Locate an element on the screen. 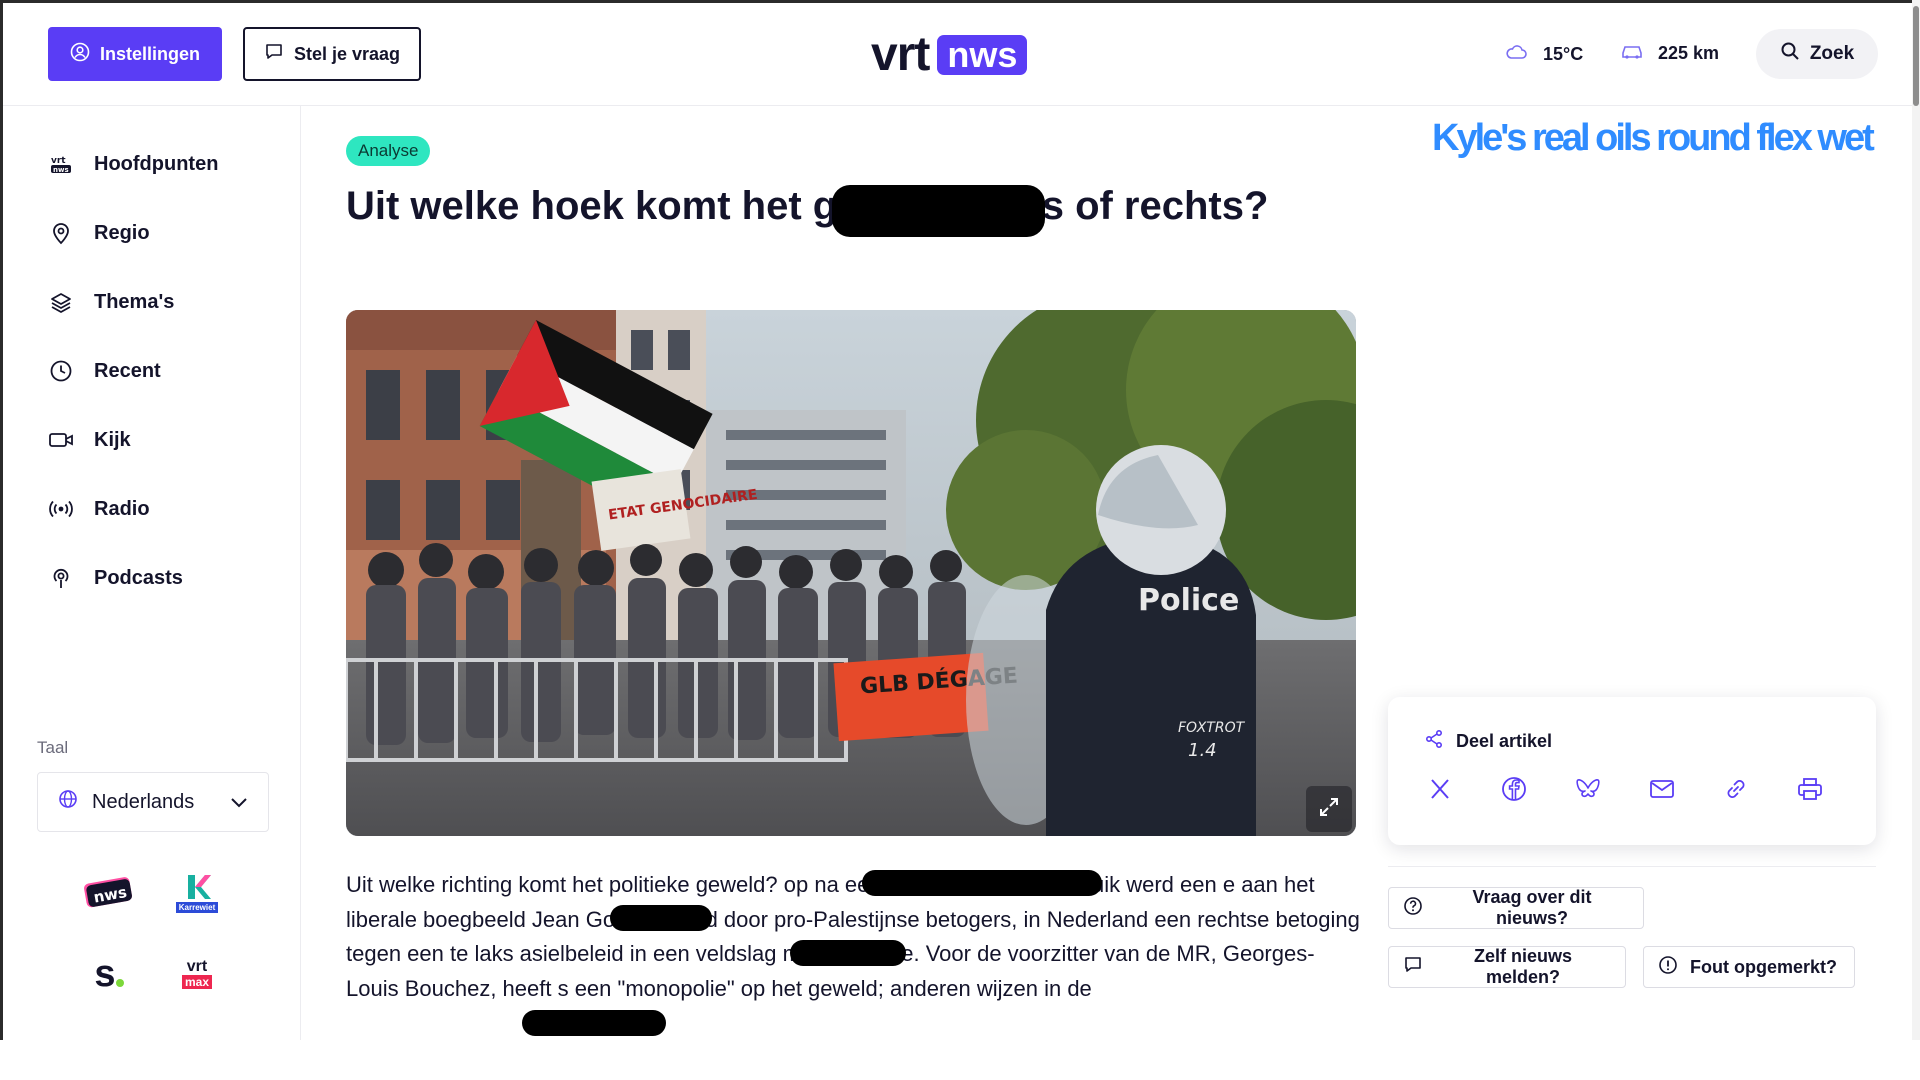 Image resolution: width=1920 pixels, height=1080 pixels. x-icon is located at coordinates (1440, 789).